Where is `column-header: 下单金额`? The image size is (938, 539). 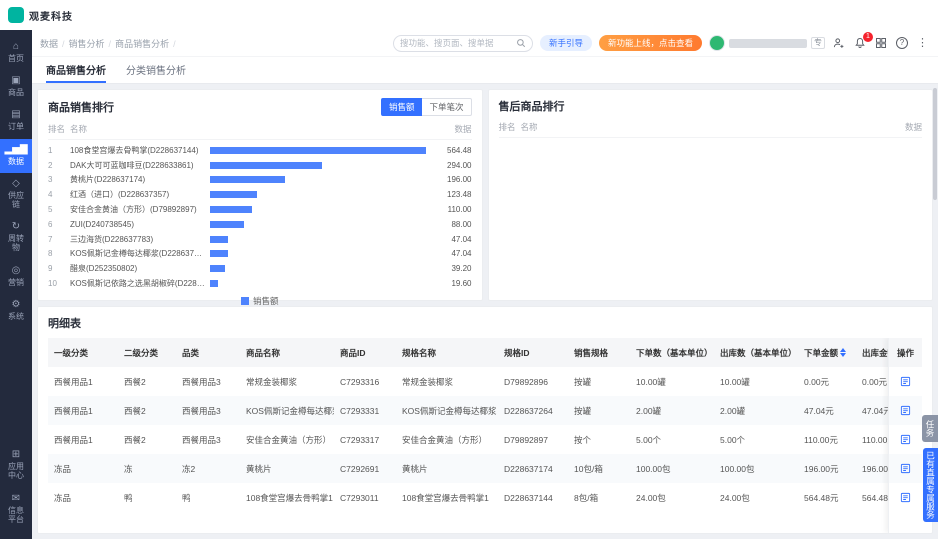
column-header: 下单金额 is located at coordinates (827, 353).